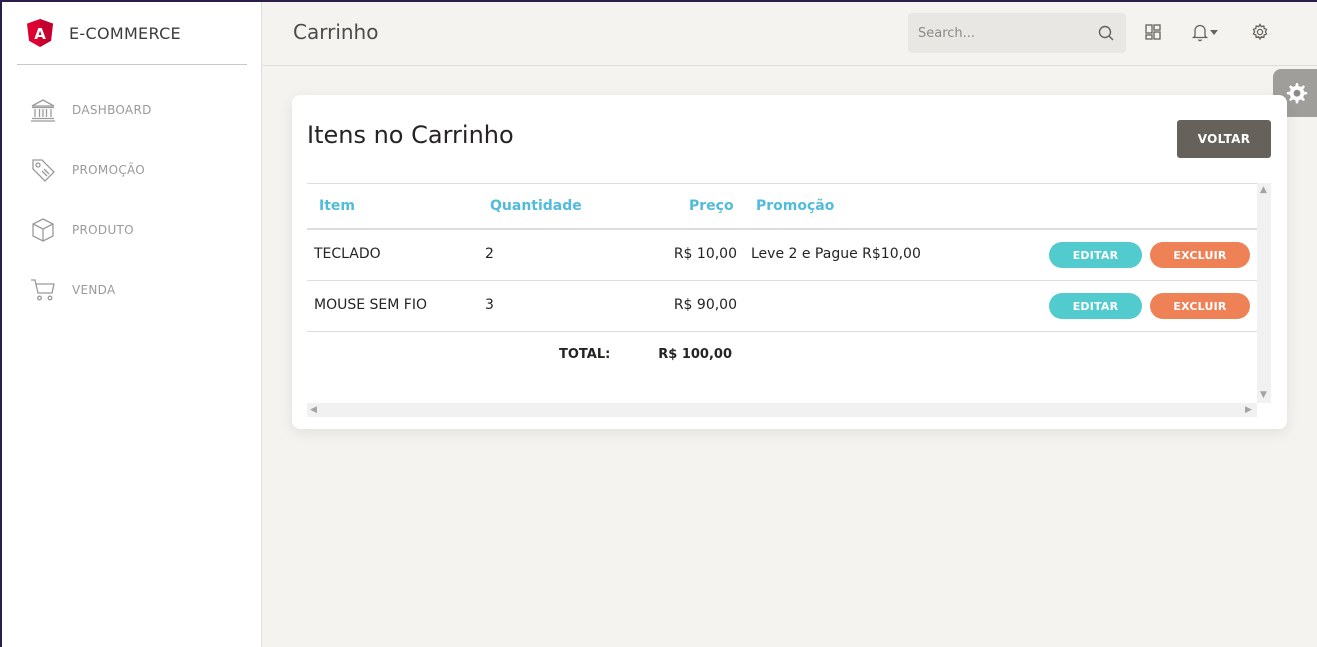 The height and width of the screenshot is (647, 1317). What do you see at coordinates (43, 230) in the screenshot?
I see `box-icon` at bounding box center [43, 230].